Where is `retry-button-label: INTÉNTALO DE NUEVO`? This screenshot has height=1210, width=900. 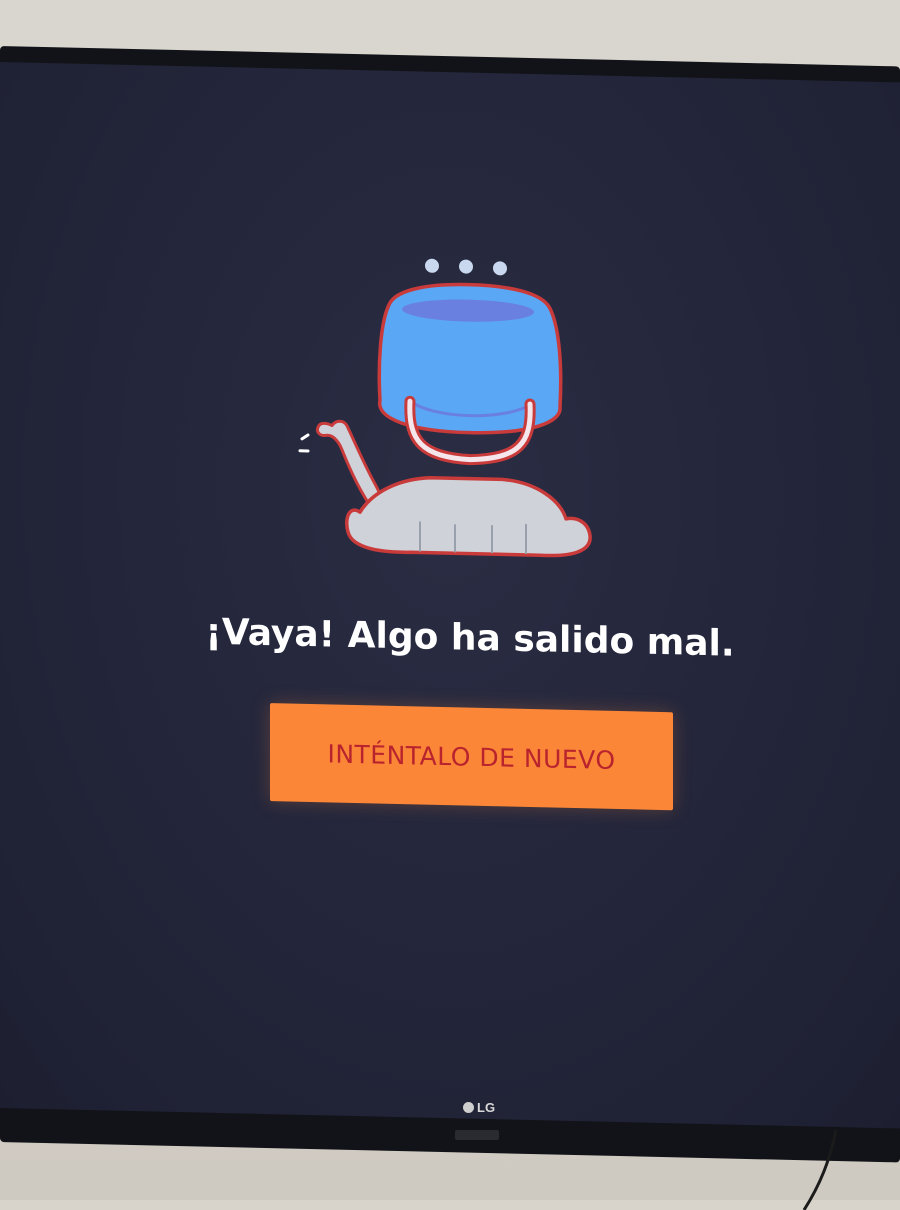
retry-button-label: INTÉNTALO DE NUEVO is located at coordinates (471, 756).